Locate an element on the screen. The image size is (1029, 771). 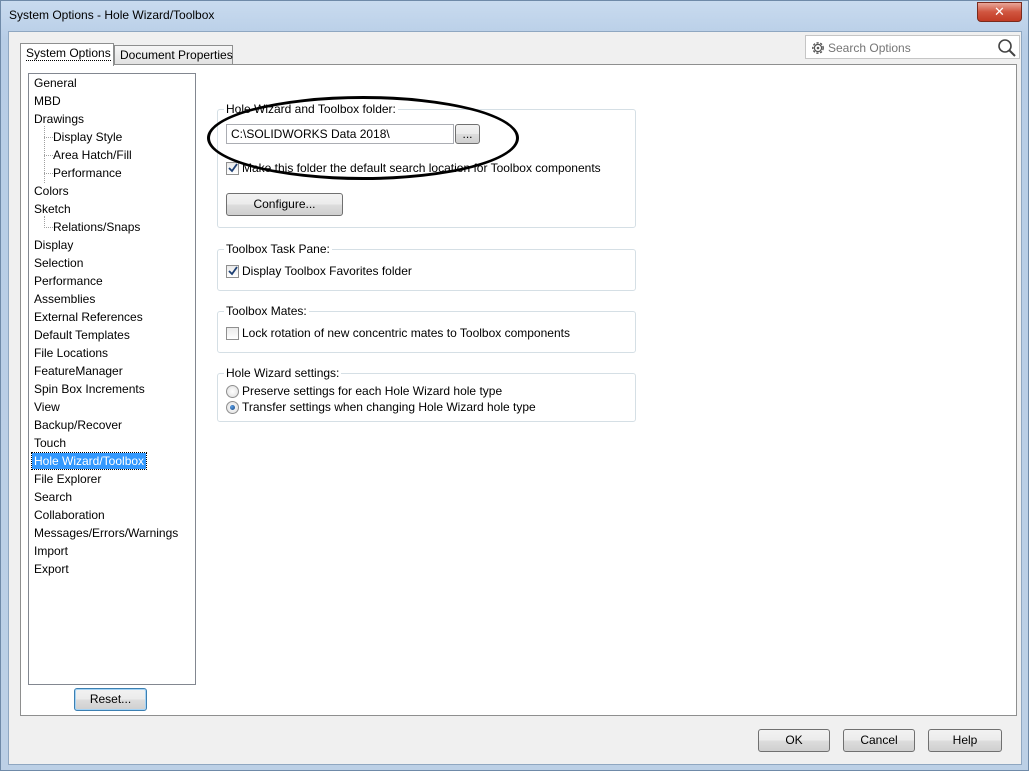
tab-system-options: System Options is located at coordinates (67, 54).